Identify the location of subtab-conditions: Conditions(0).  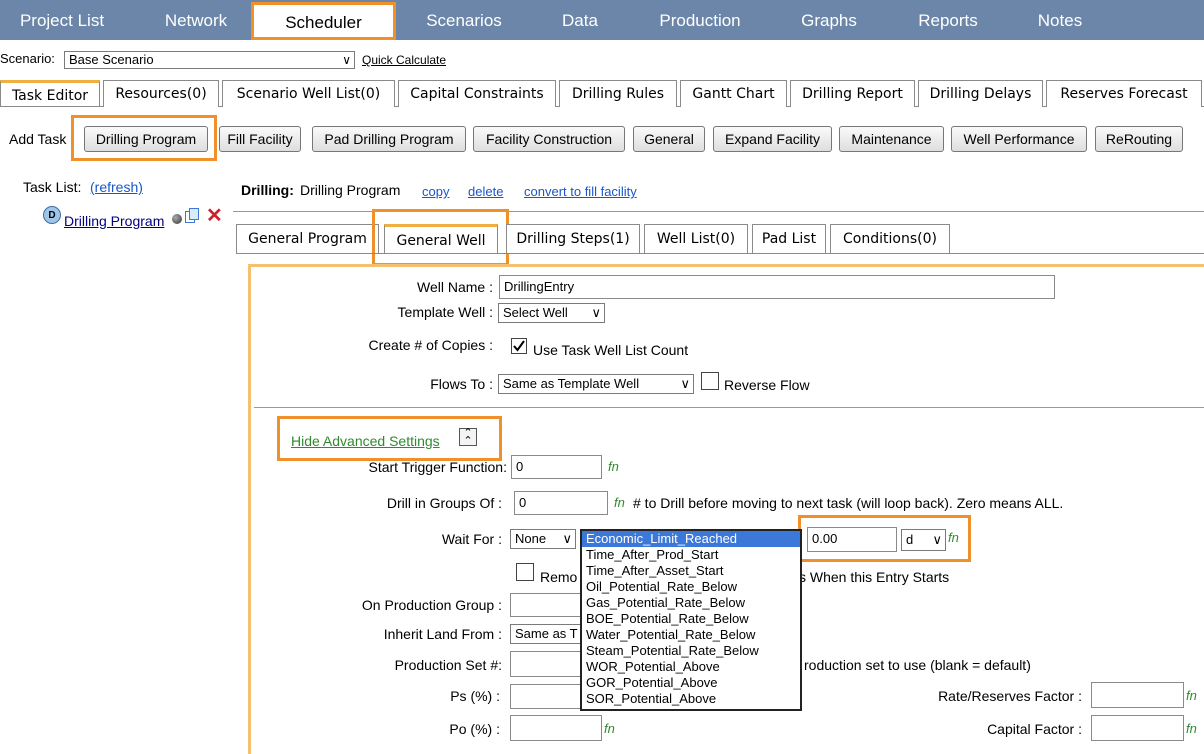
(890, 239).